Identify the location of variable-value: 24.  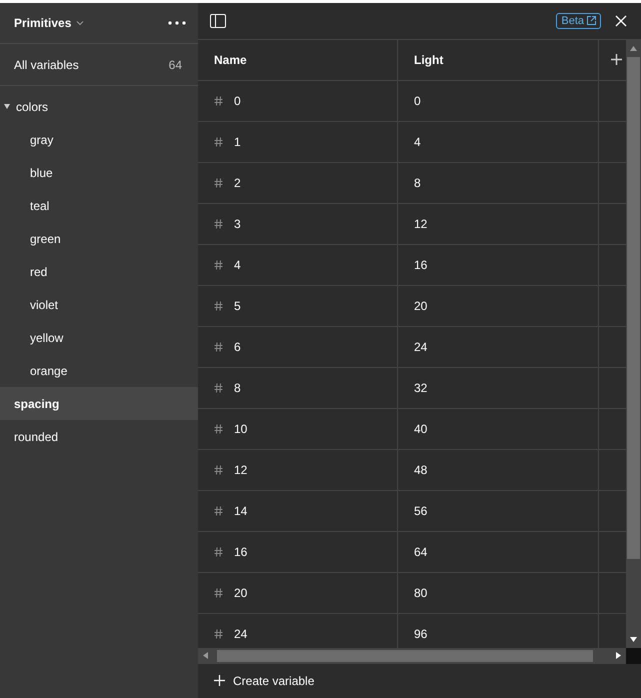
(421, 347).